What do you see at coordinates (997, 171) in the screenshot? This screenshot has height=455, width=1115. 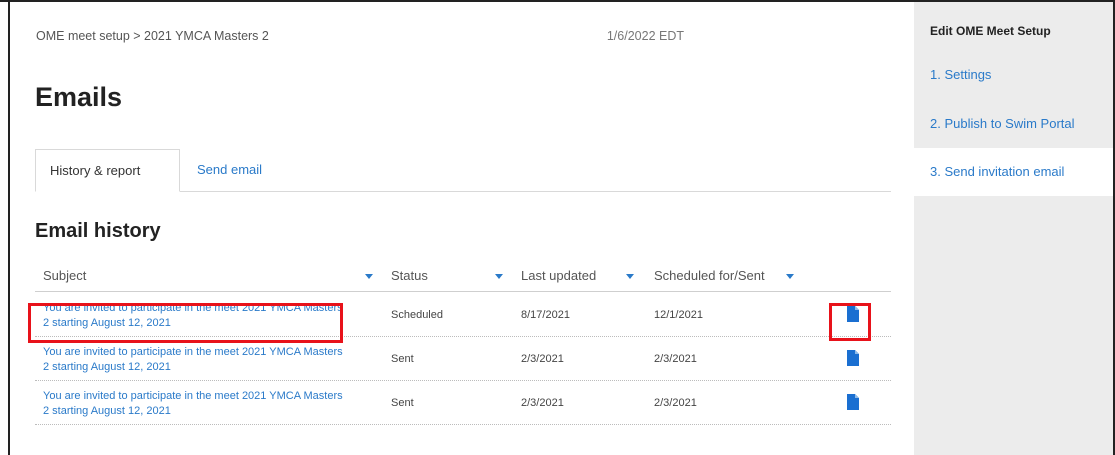 I see `sidebar-item-send-invitation: 3. Send invitation email` at bounding box center [997, 171].